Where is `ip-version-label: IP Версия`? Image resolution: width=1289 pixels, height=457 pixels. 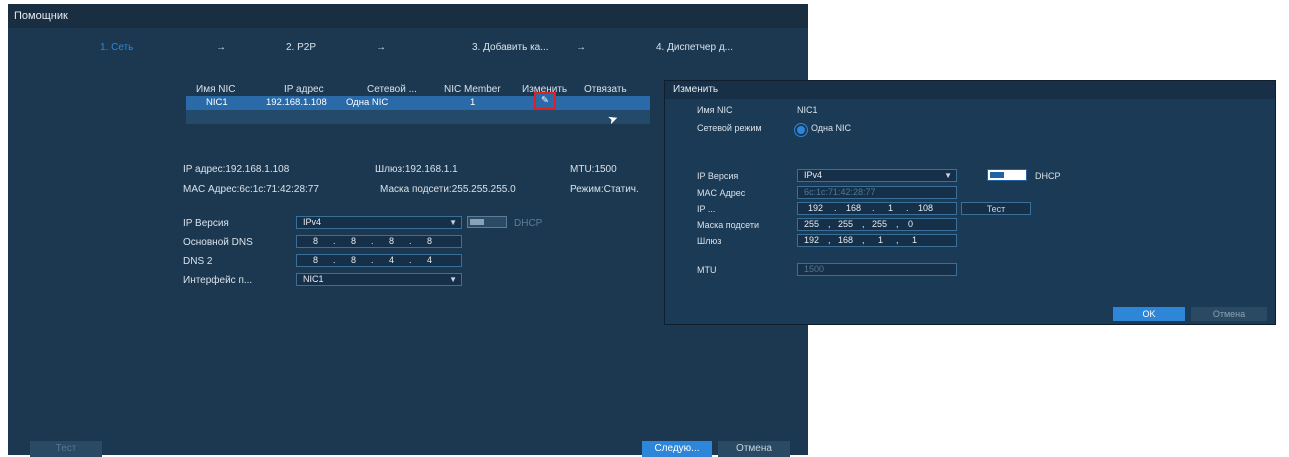 ip-version-label: IP Версия is located at coordinates (206, 223).